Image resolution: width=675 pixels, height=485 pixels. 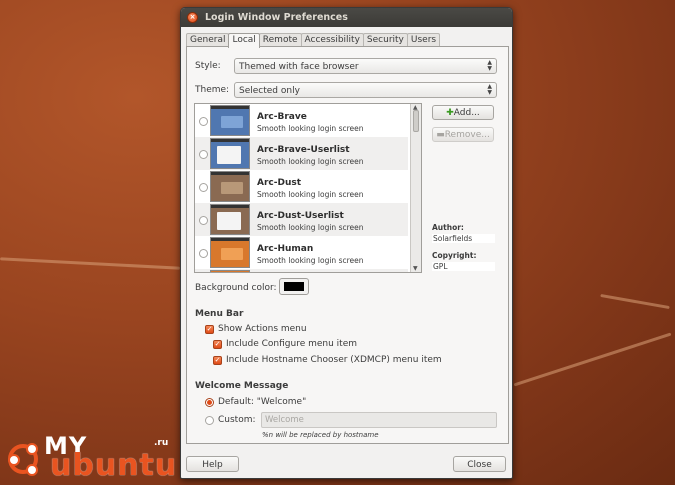 I want to click on author-value: Solarfields, so click(x=463, y=238).